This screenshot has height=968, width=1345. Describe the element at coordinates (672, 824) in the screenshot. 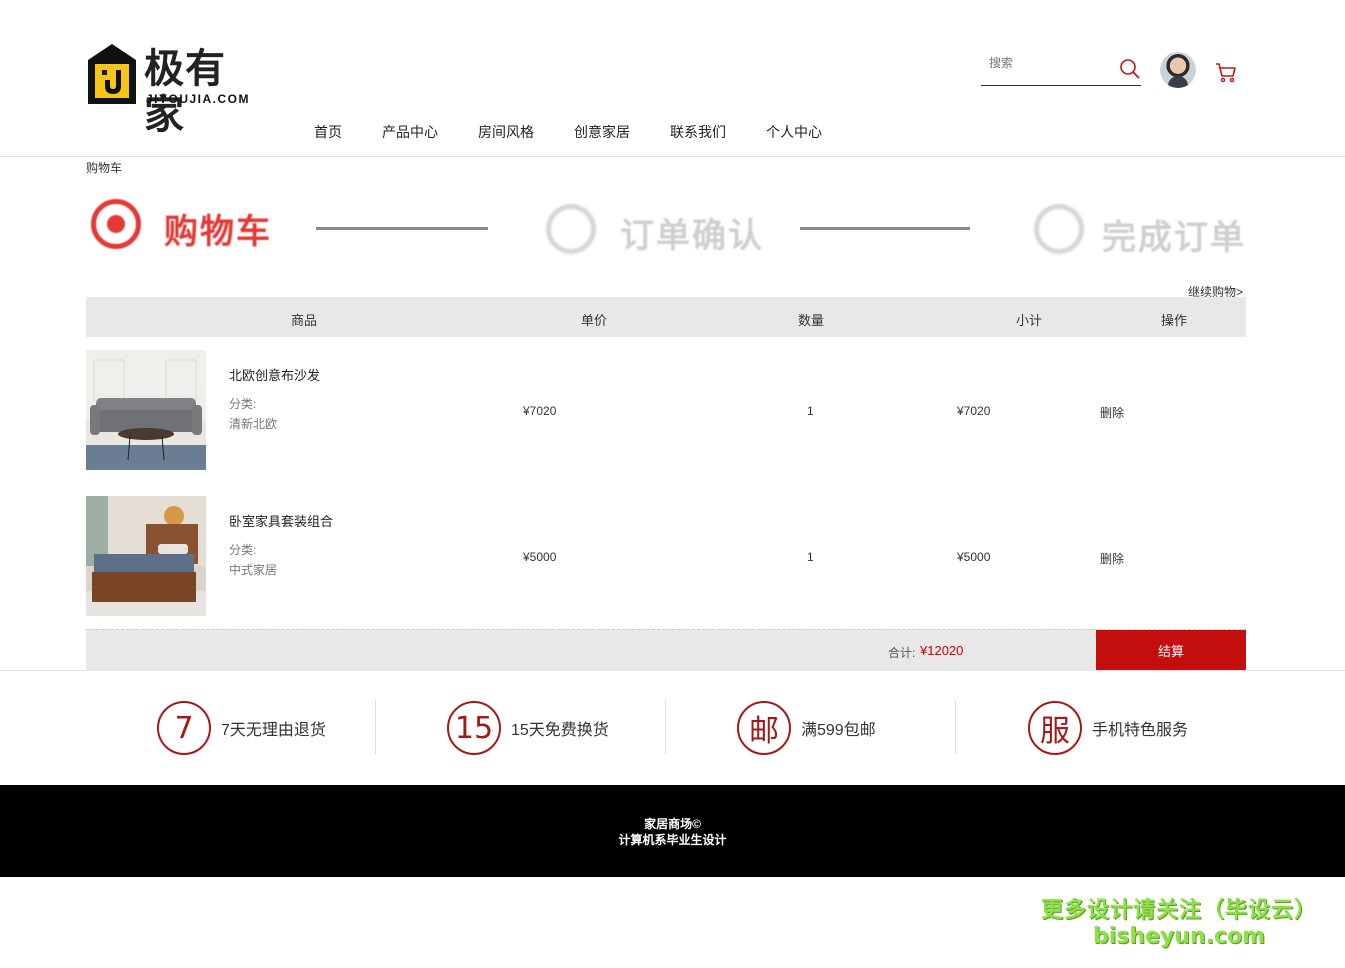

I see `footer-copyright: 家居商场©` at that location.